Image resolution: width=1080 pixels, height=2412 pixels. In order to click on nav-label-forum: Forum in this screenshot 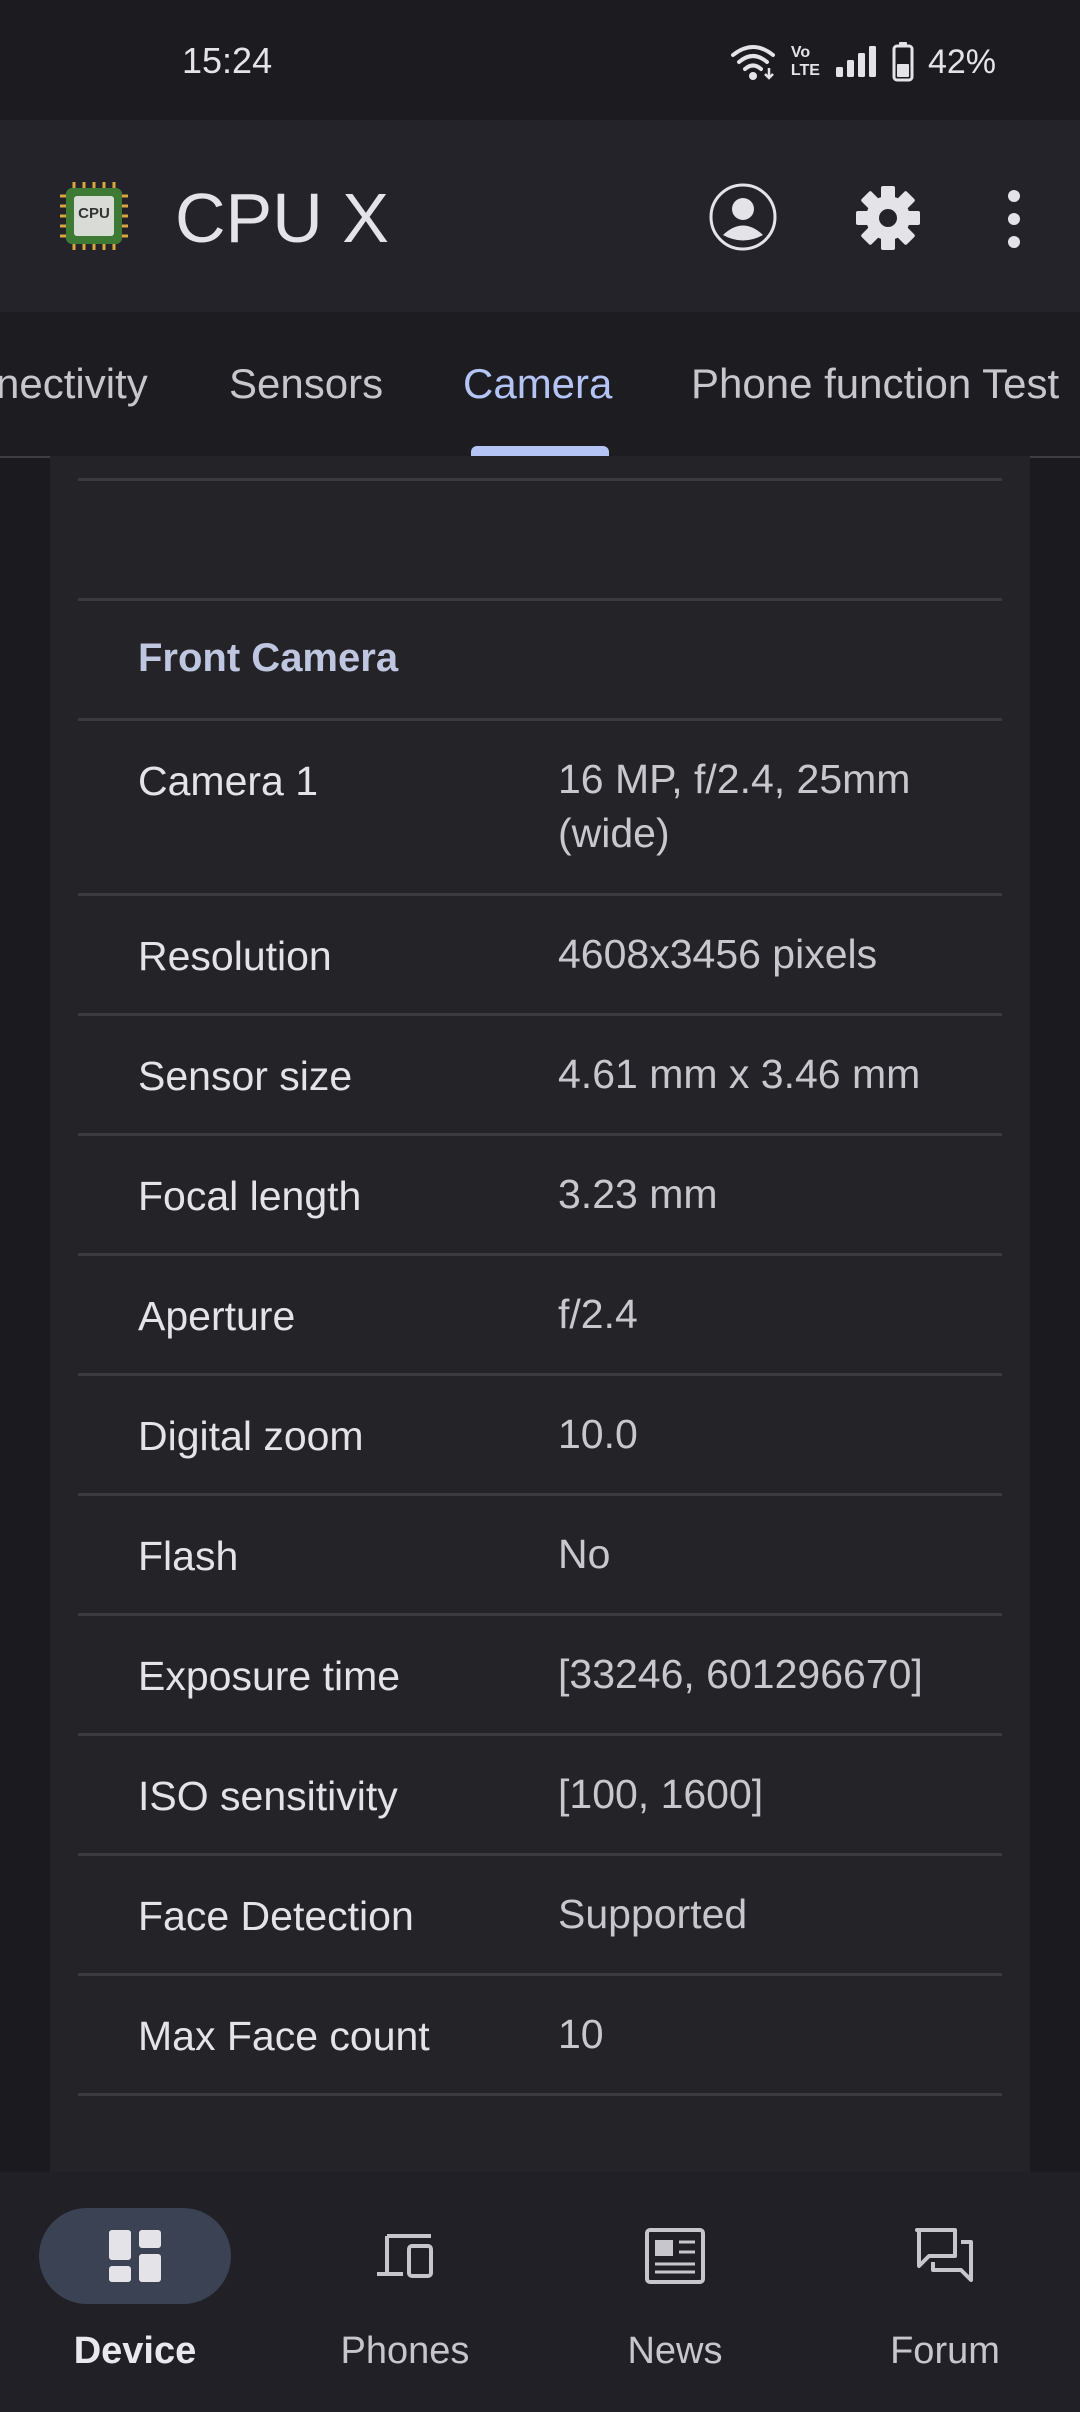, I will do `click(945, 2351)`.